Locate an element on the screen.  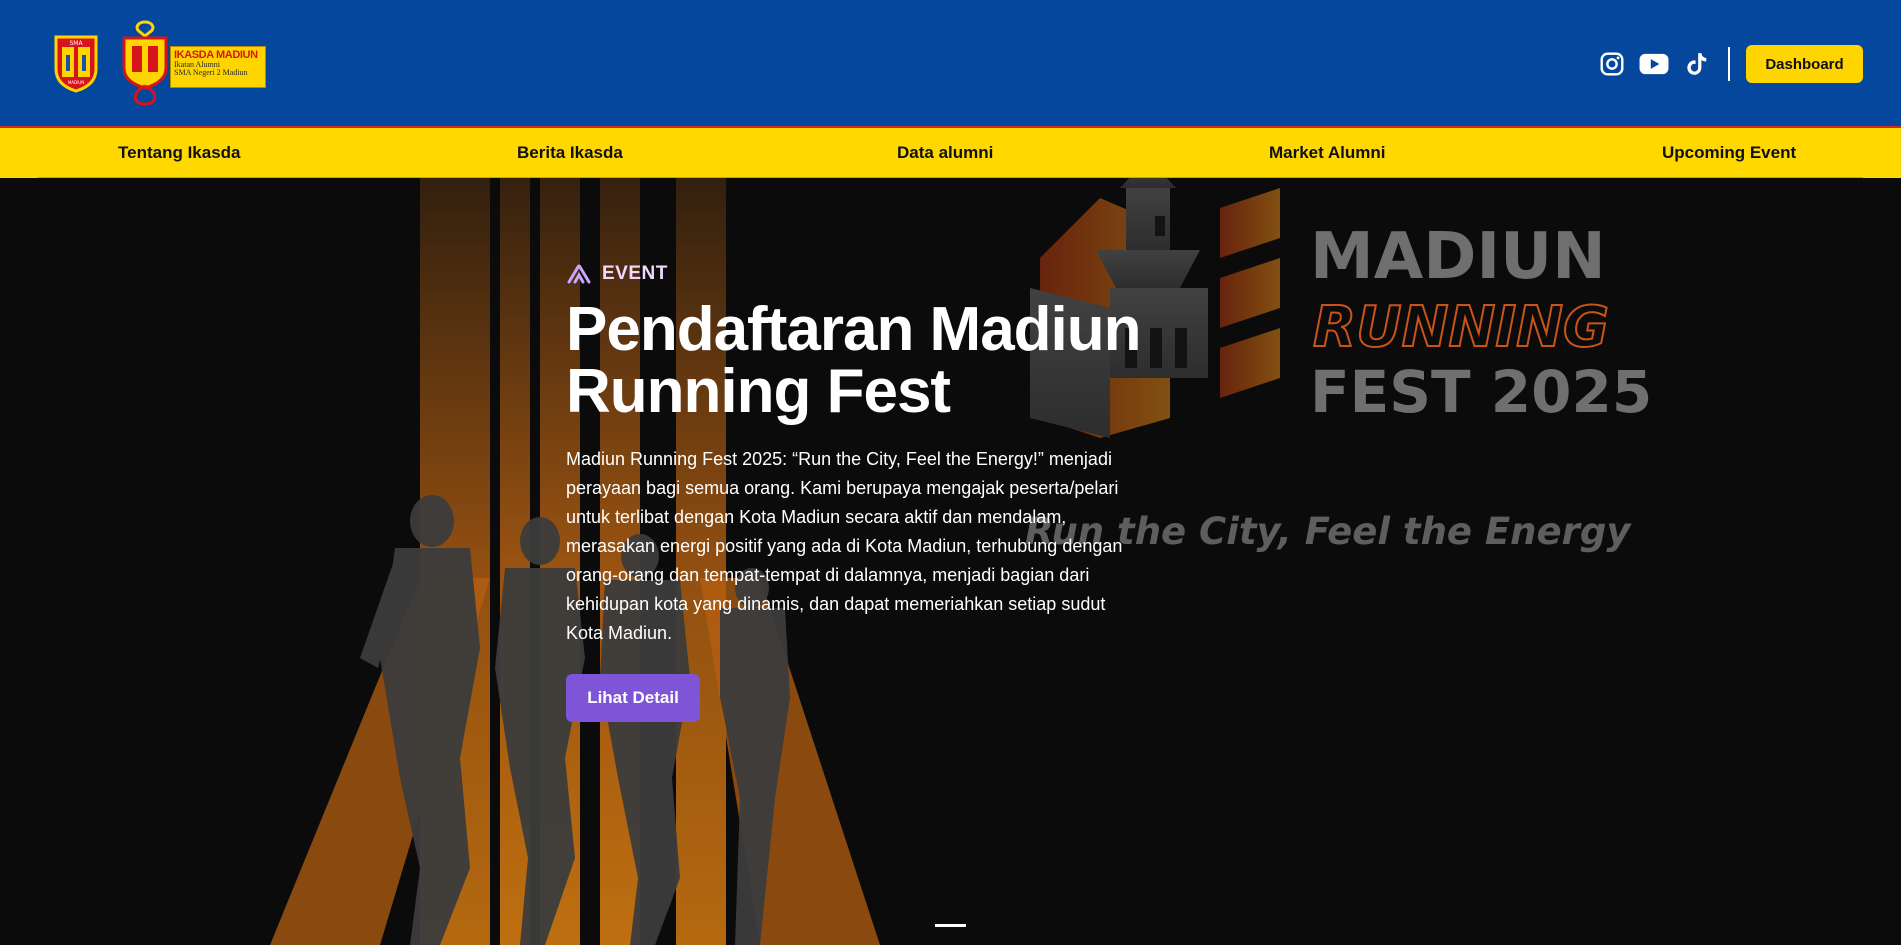
nav-item-data-alumni: Data alumni is located at coordinates (945, 153).